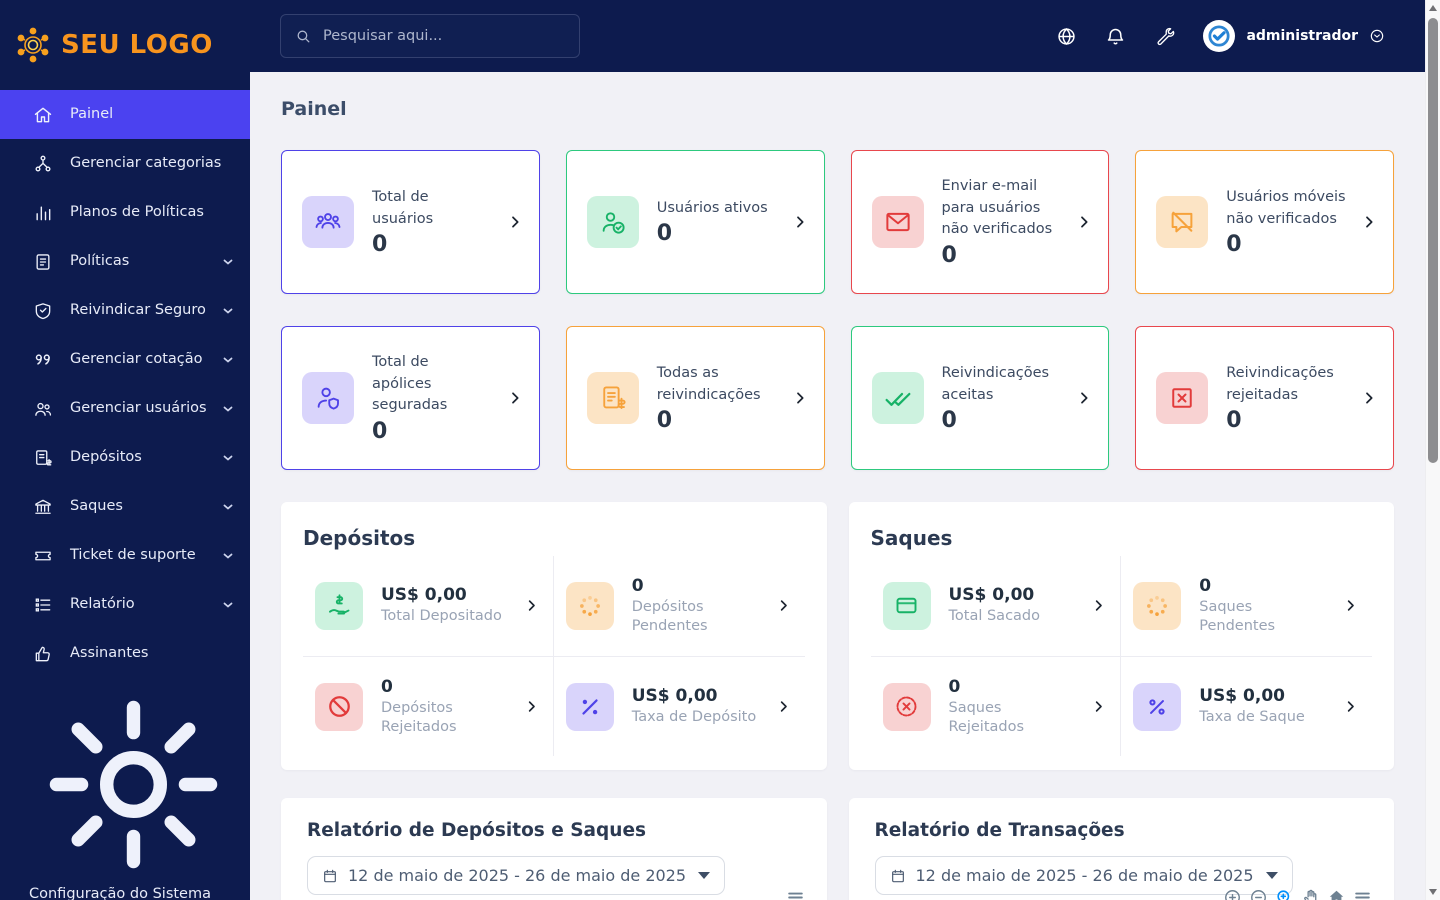 The width and height of the screenshot is (1440, 900). I want to click on search-input, so click(438, 36).